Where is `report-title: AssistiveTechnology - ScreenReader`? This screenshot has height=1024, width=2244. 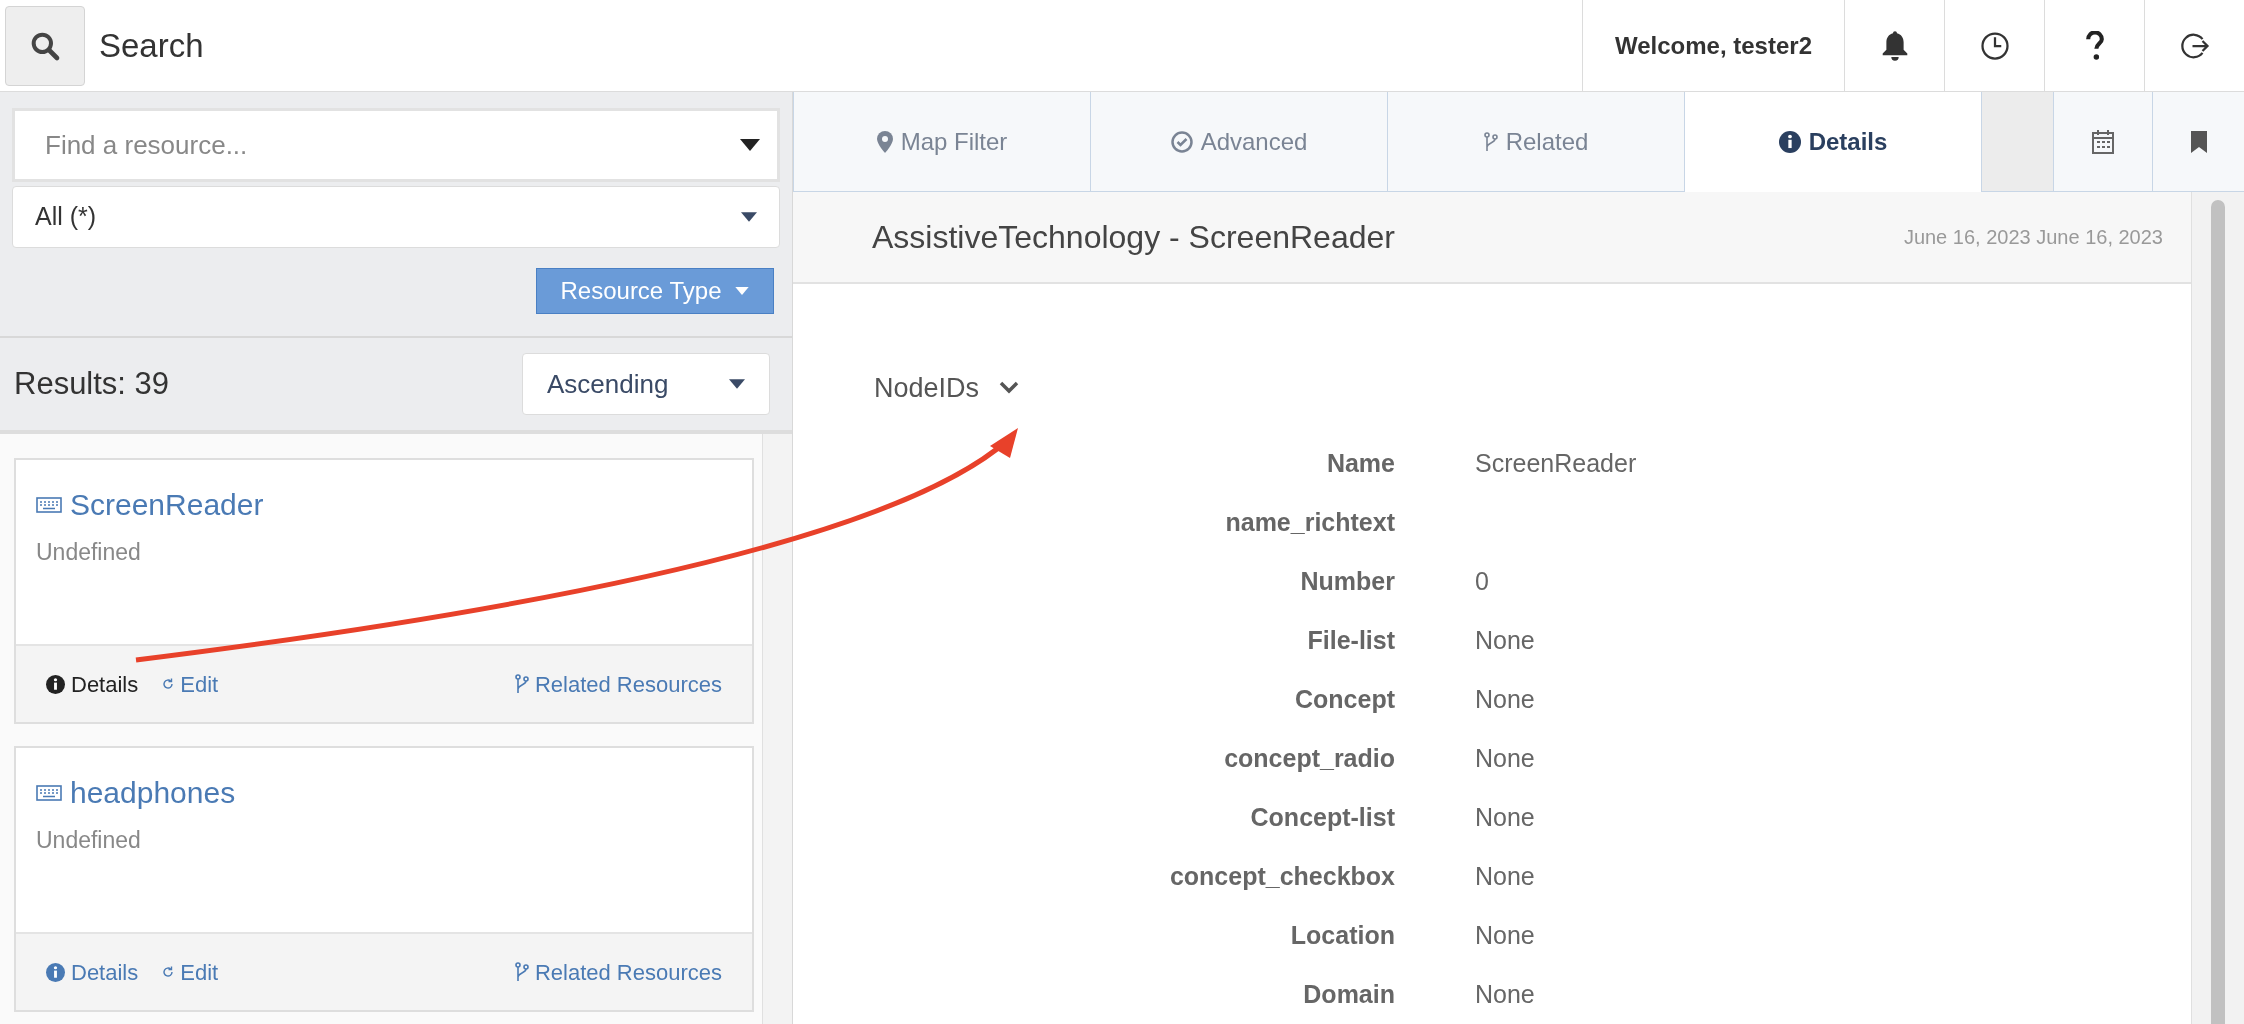
report-title: AssistiveTechnology - ScreenReader is located at coordinates (1133, 237).